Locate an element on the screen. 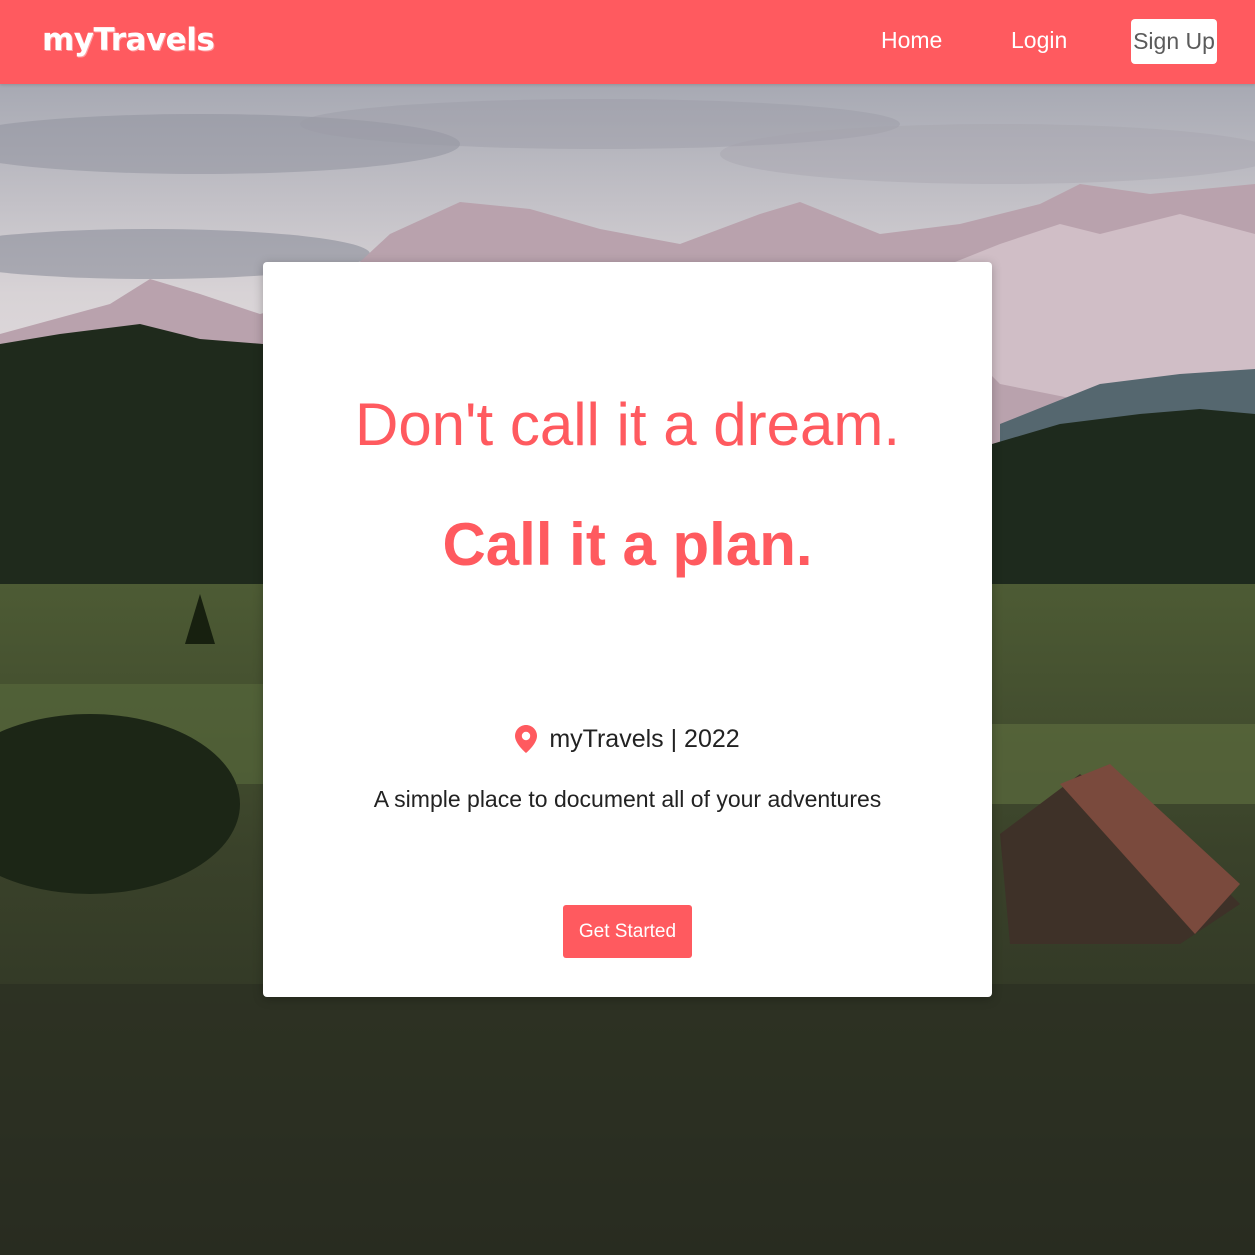 This screenshot has width=1255, height=1255. hero-headline-secondary: Call it a plan. is located at coordinates (627, 544).